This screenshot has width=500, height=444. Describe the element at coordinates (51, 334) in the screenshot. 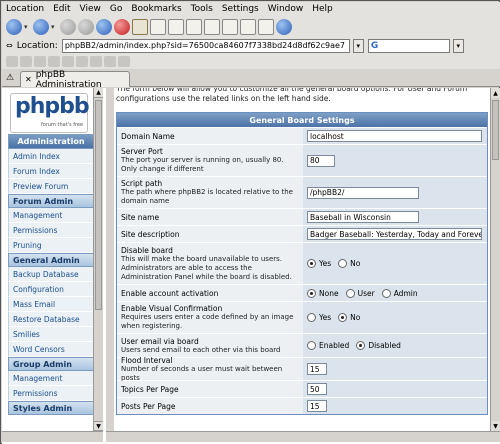

I see `sidebar-item-smilies: Smilies` at that location.